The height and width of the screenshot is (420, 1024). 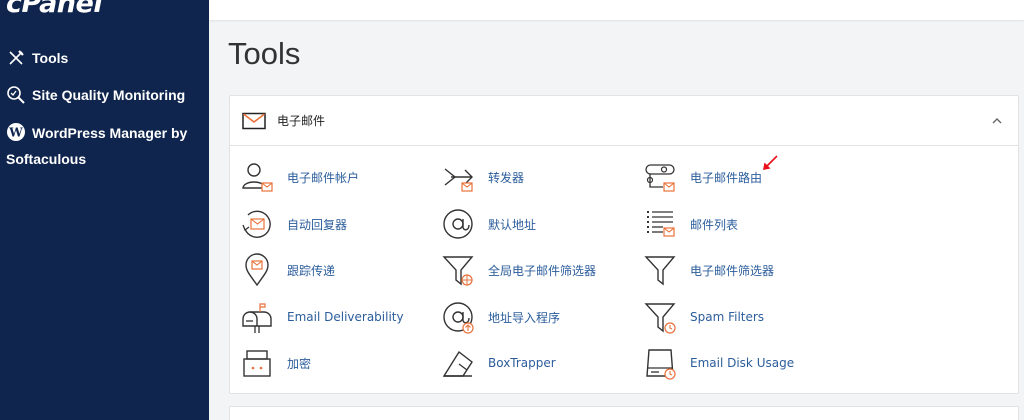 I want to click on encryption-link: 加密, so click(x=275, y=363).